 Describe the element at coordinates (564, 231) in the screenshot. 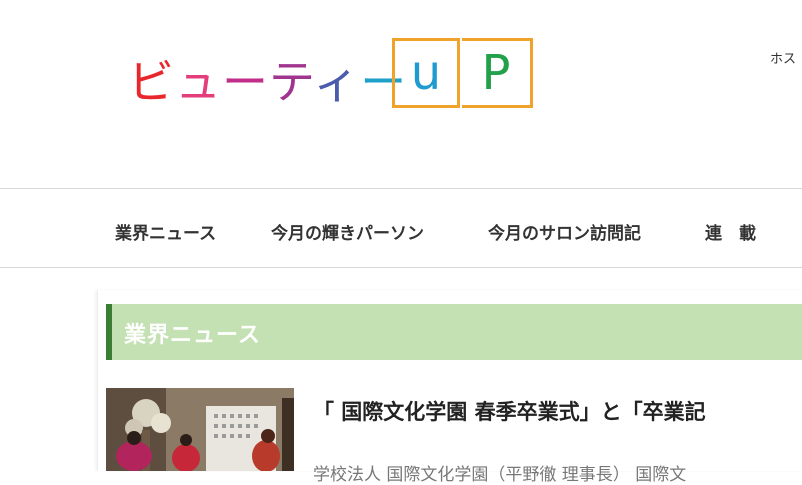

I see `nav-item-salon-visit: 今月のサロン訪問記` at that location.